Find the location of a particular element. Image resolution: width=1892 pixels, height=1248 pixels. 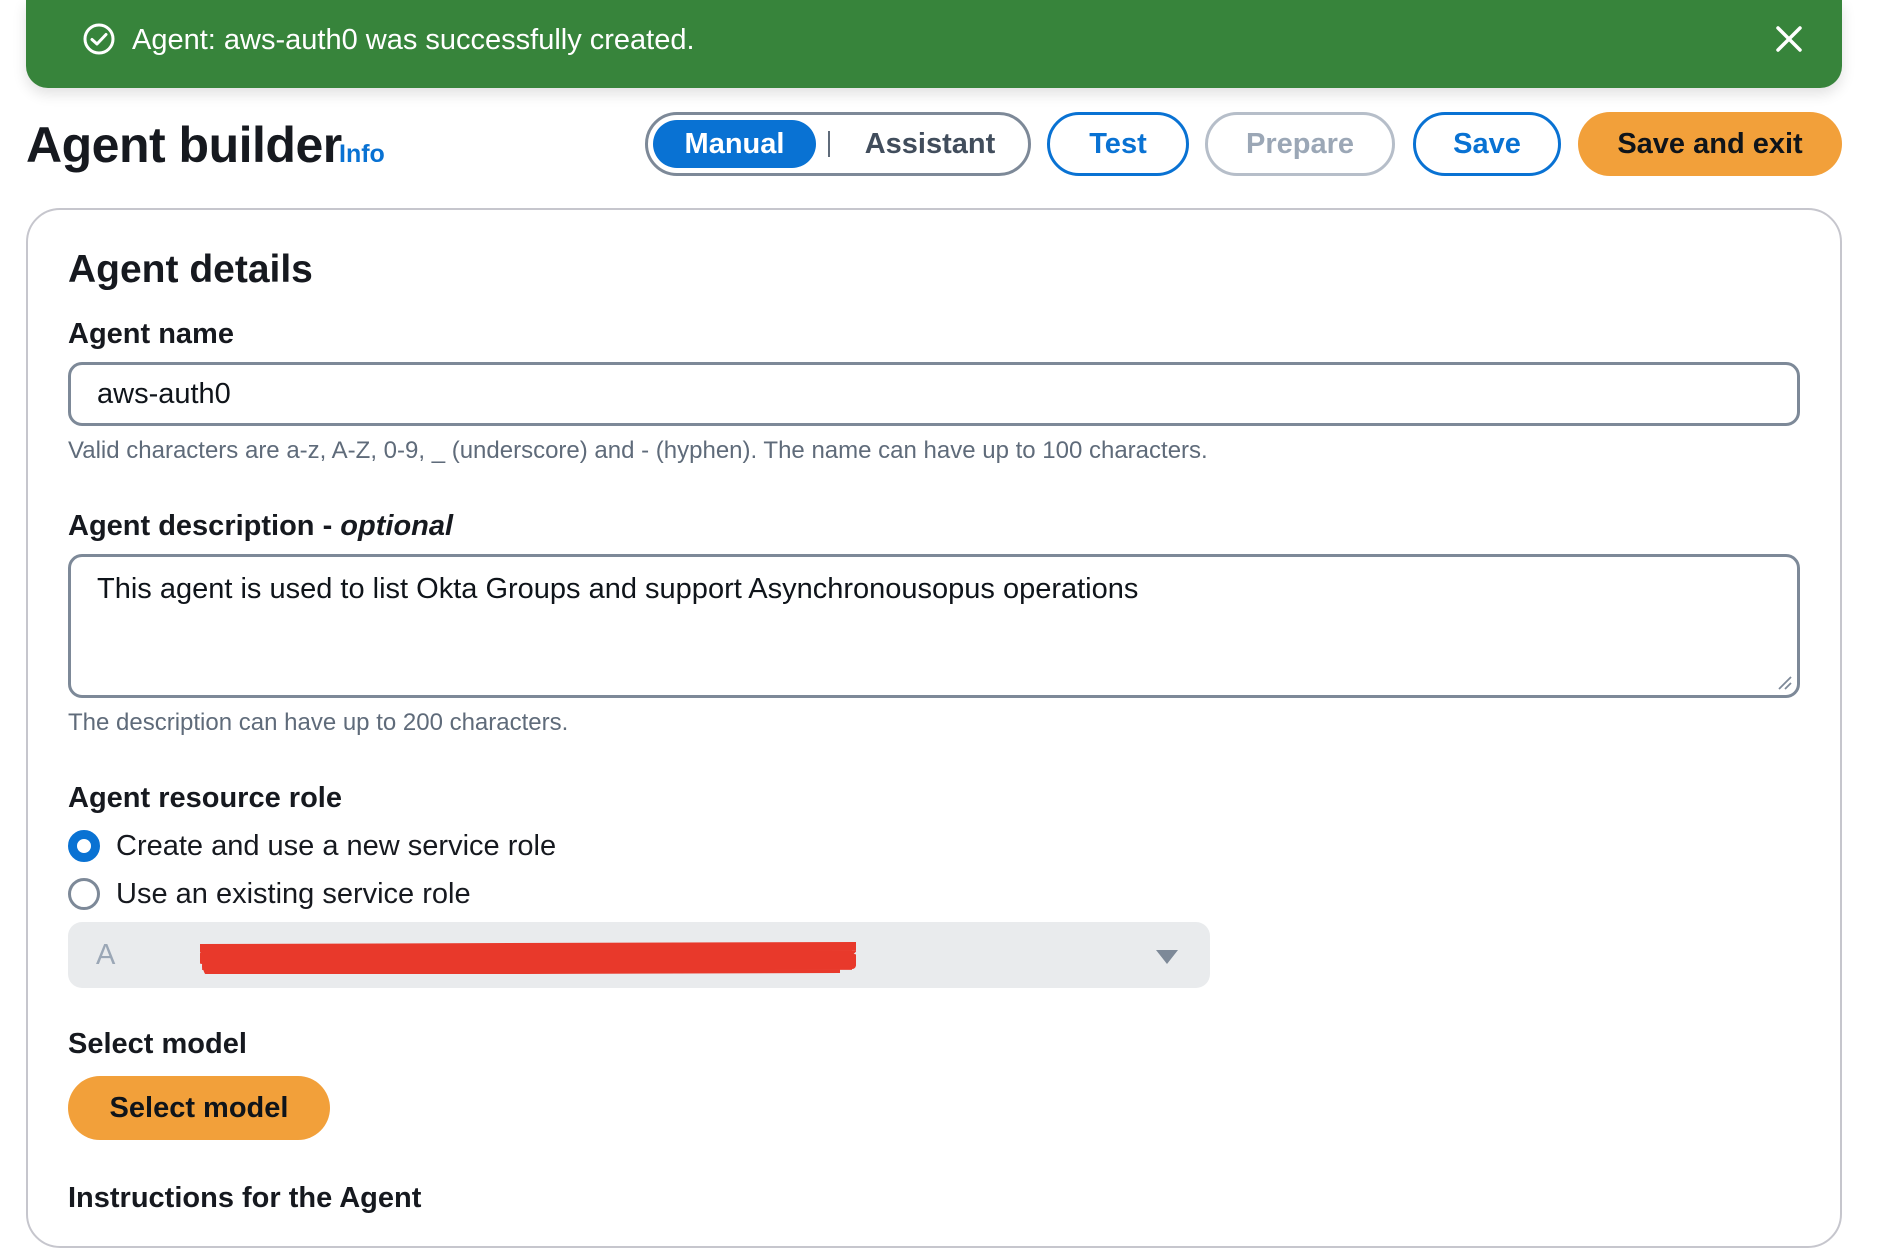

instructions-label: Instructions for the Agent is located at coordinates (245, 1198).